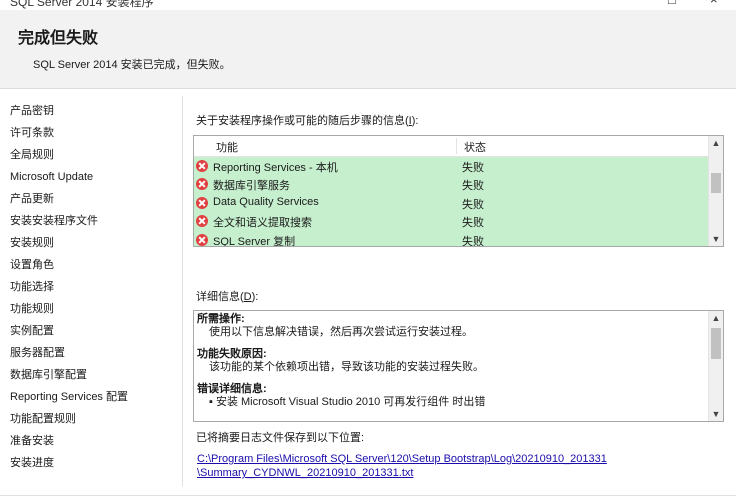 Image resolution: width=736 pixels, height=503 pixels. I want to click on details-heading: 功能失败原因:, so click(232, 354).